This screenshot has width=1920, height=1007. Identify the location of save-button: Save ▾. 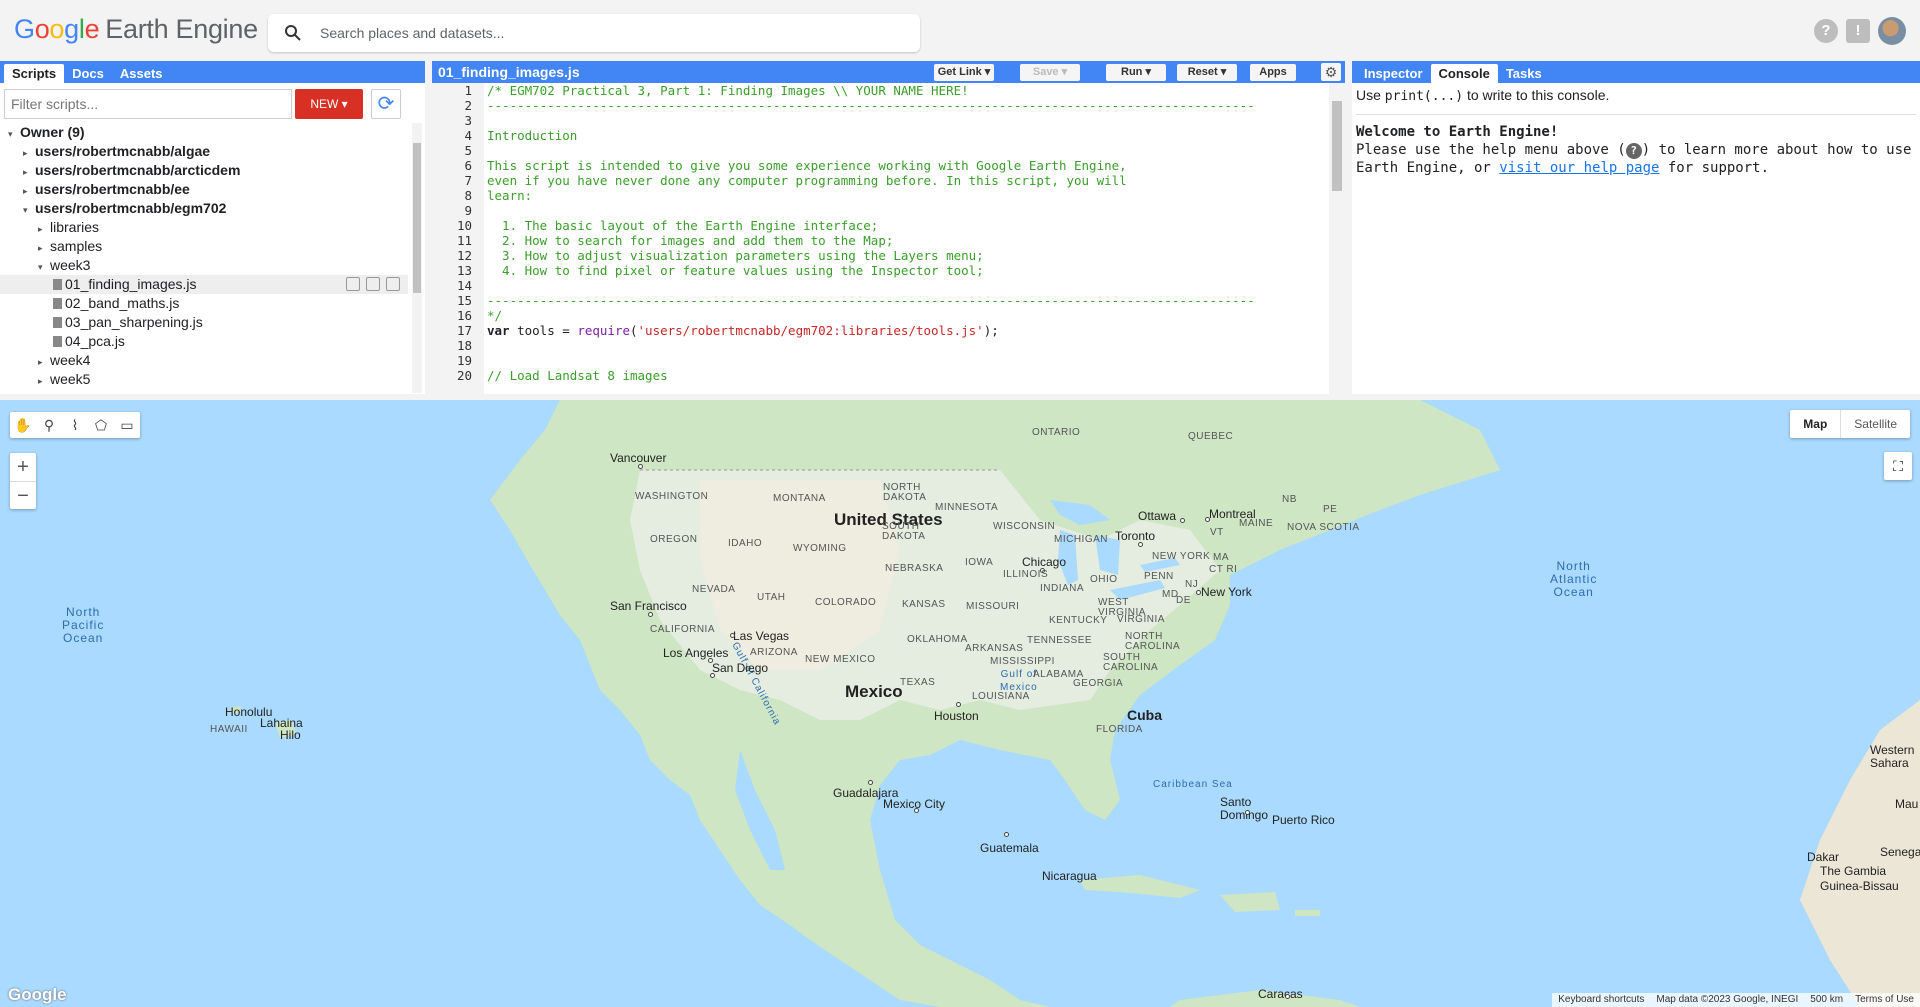
(1050, 72).